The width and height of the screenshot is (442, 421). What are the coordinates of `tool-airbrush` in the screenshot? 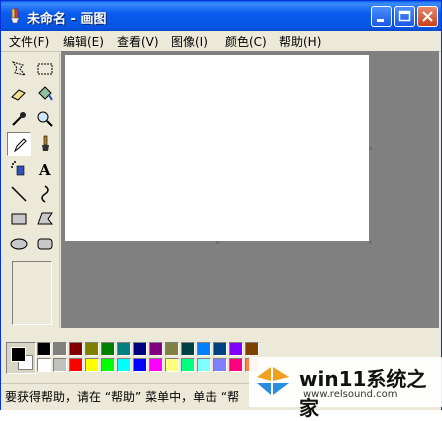 It's located at (19, 169).